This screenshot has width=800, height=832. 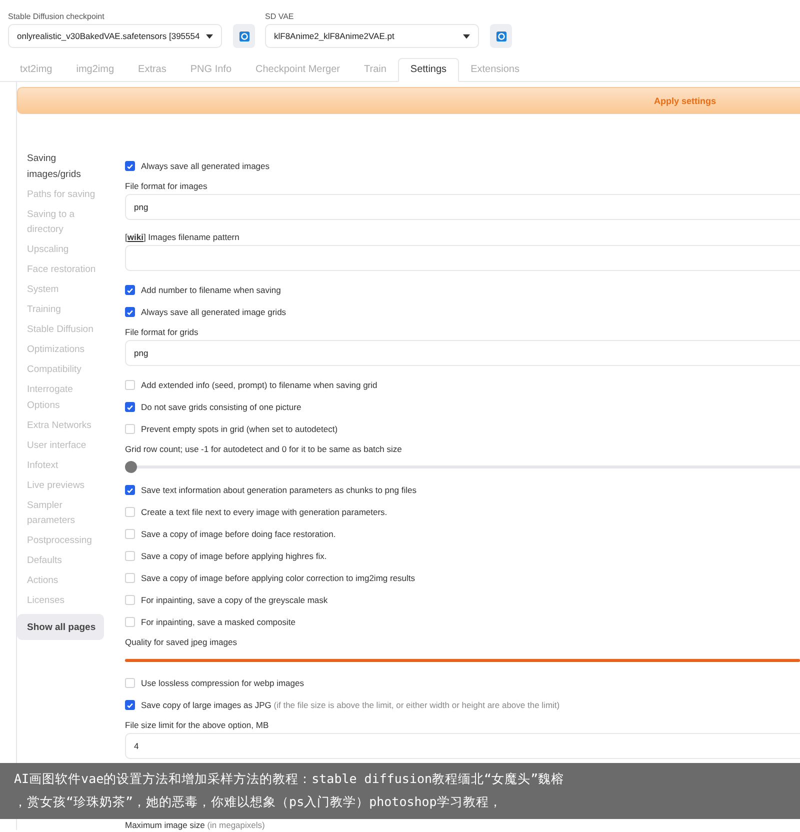 What do you see at coordinates (181, 642) in the screenshot?
I see `slider-label: Quality for saved jpeg images` at bounding box center [181, 642].